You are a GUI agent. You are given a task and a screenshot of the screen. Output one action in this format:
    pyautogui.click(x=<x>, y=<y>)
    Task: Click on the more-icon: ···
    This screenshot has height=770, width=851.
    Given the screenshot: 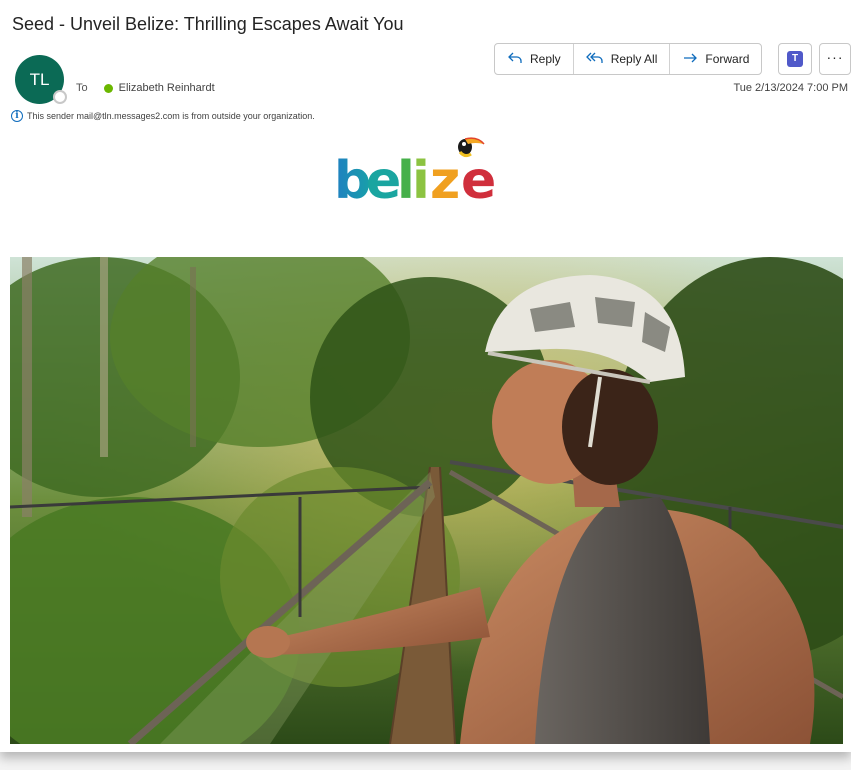 What is the action you would take?
    pyautogui.click(x=835, y=57)
    